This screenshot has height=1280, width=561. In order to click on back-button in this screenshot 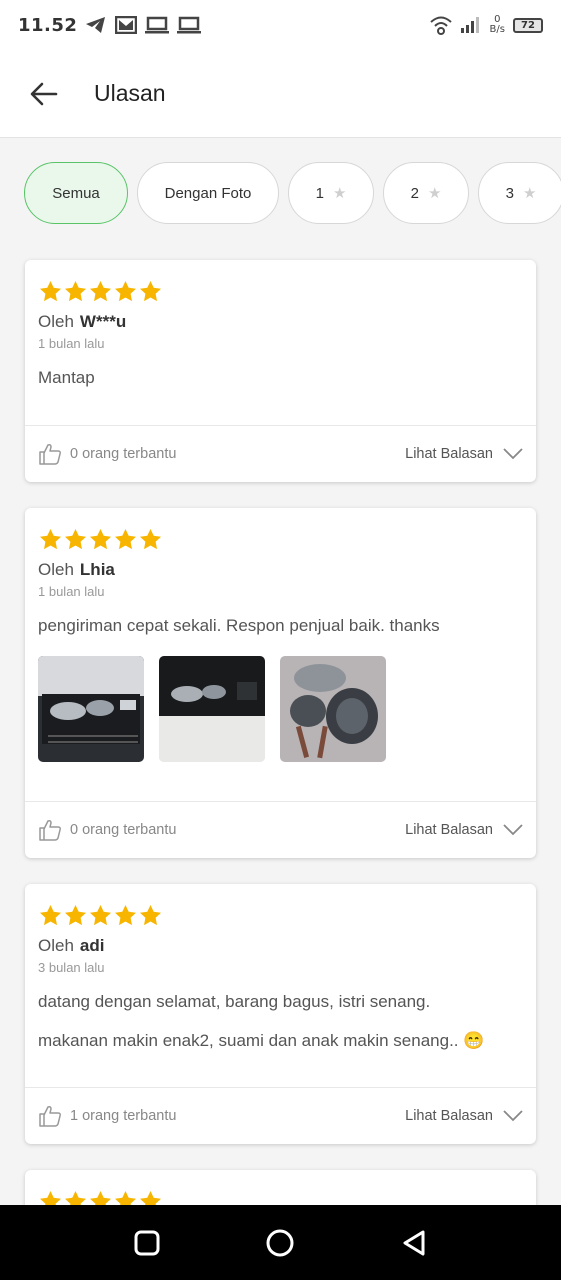, I will do `click(44, 94)`.